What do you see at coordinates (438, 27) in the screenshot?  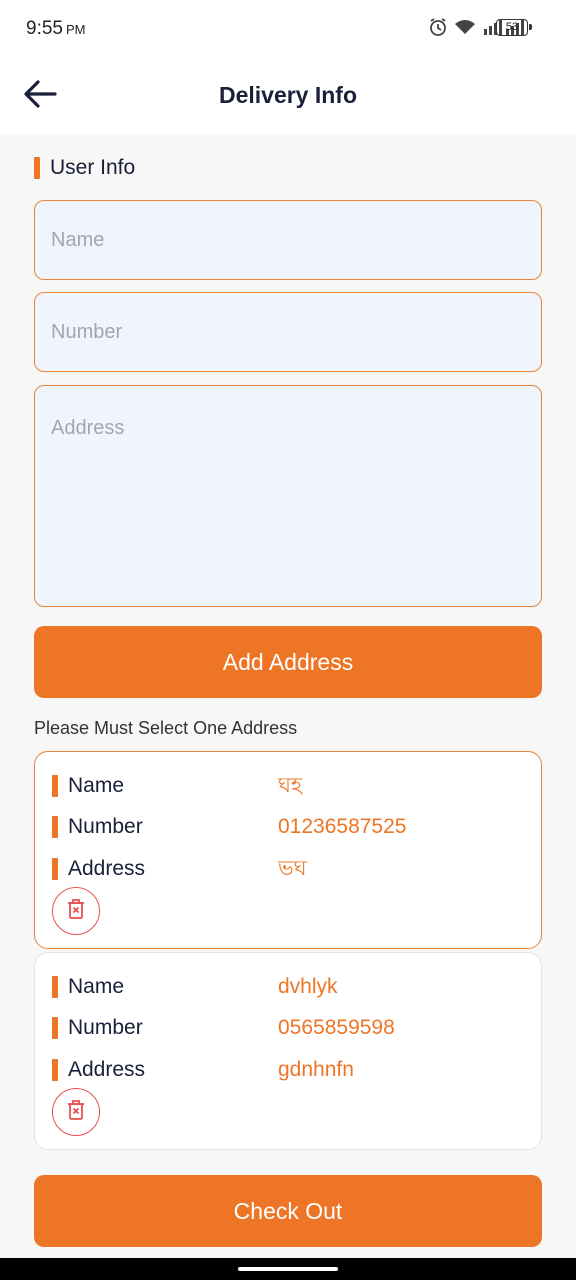 I see `alarm-icon` at bounding box center [438, 27].